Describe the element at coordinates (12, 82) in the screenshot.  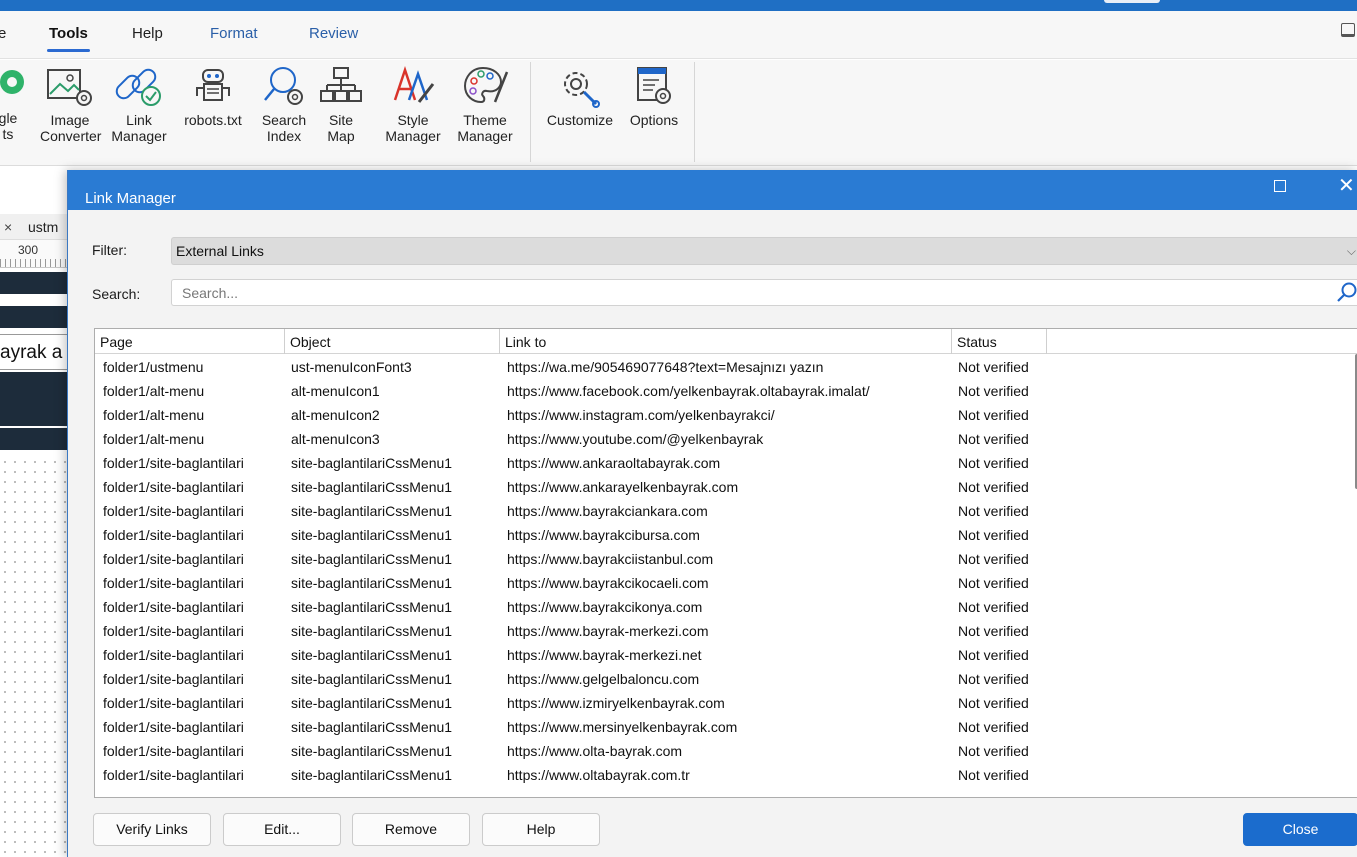
I see `google-fonts-icon` at that location.